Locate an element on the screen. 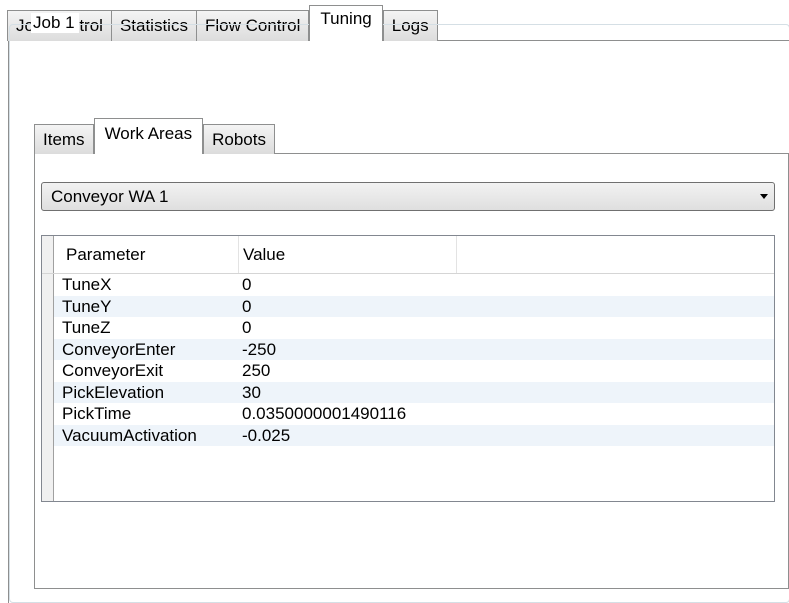 This screenshot has height=603, width=789. parameter-cell: PickElevation is located at coordinates (146, 393).